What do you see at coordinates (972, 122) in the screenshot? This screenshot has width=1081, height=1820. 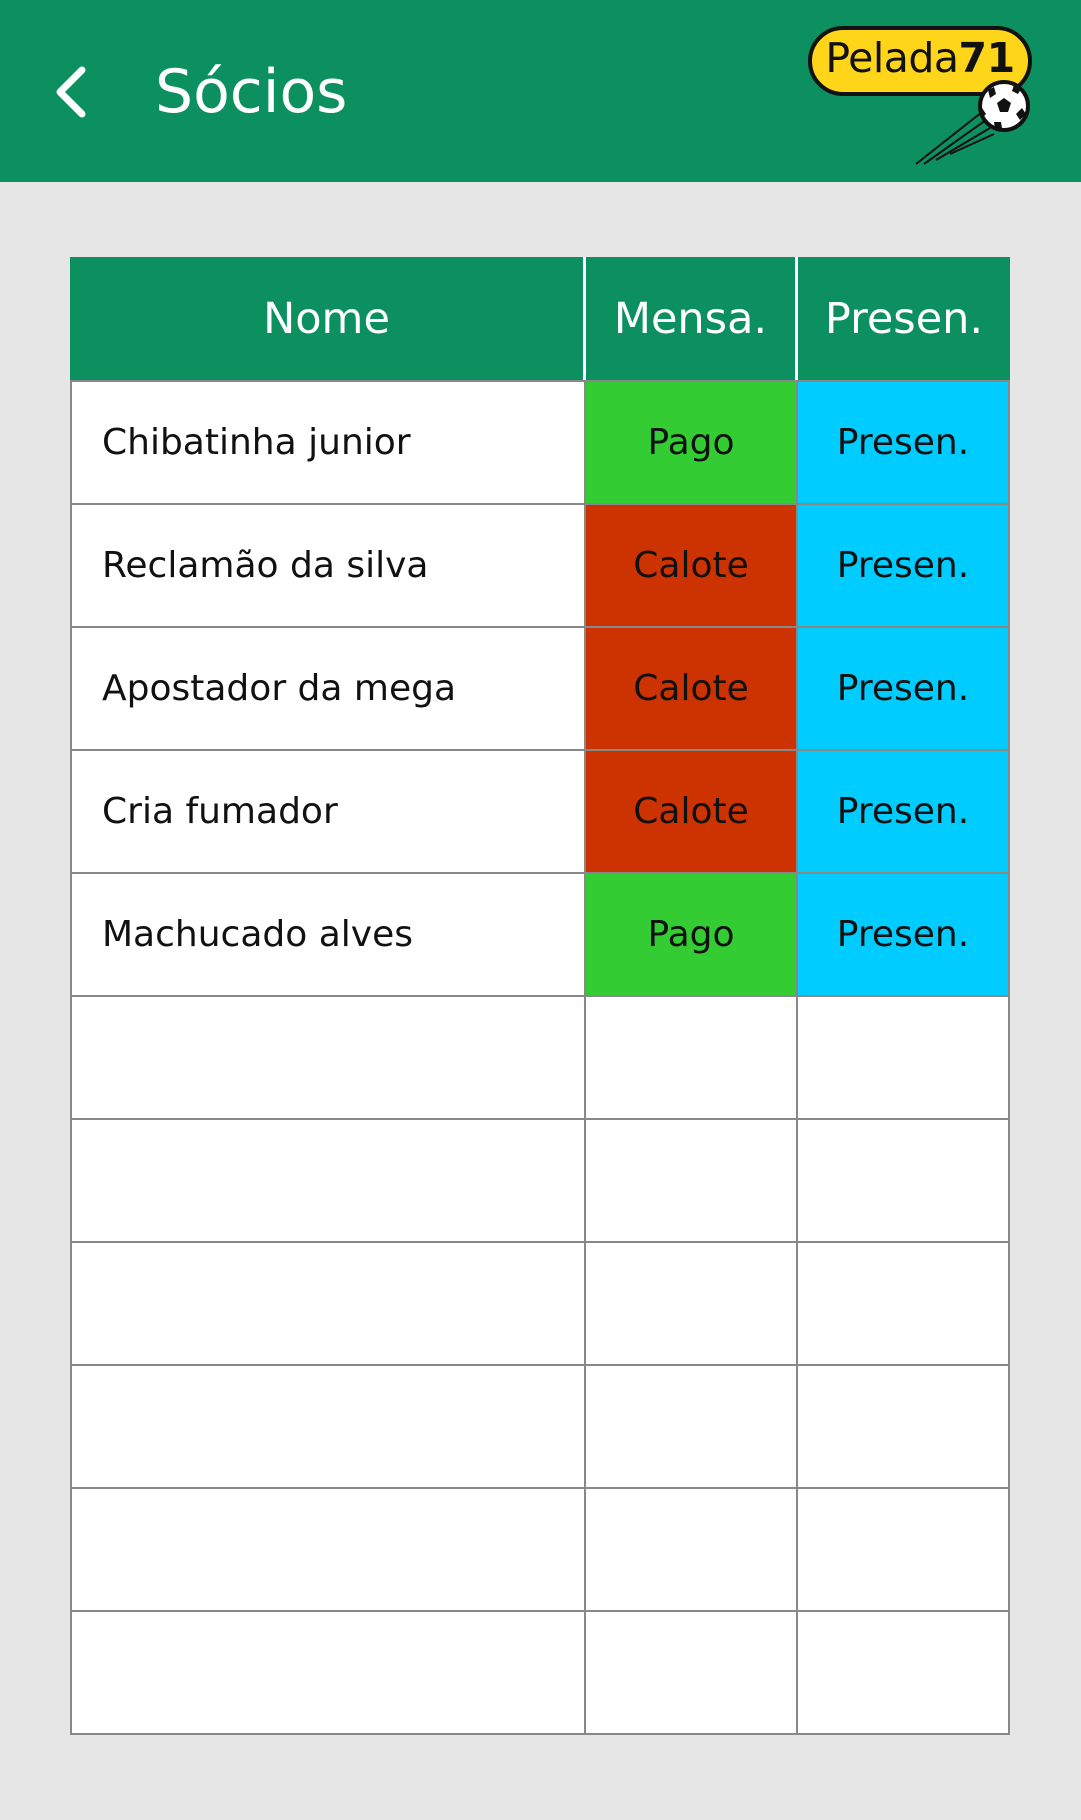 I see `soccer-ball-icon` at bounding box center [972, 122].